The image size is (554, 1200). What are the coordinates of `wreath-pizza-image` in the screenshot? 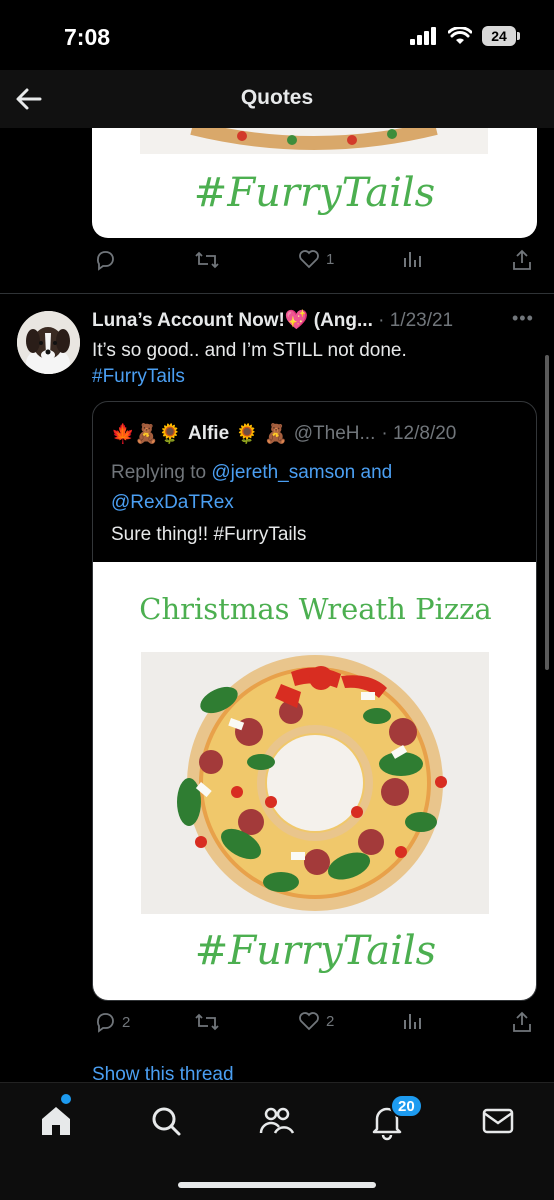 It's located at (315, 783).